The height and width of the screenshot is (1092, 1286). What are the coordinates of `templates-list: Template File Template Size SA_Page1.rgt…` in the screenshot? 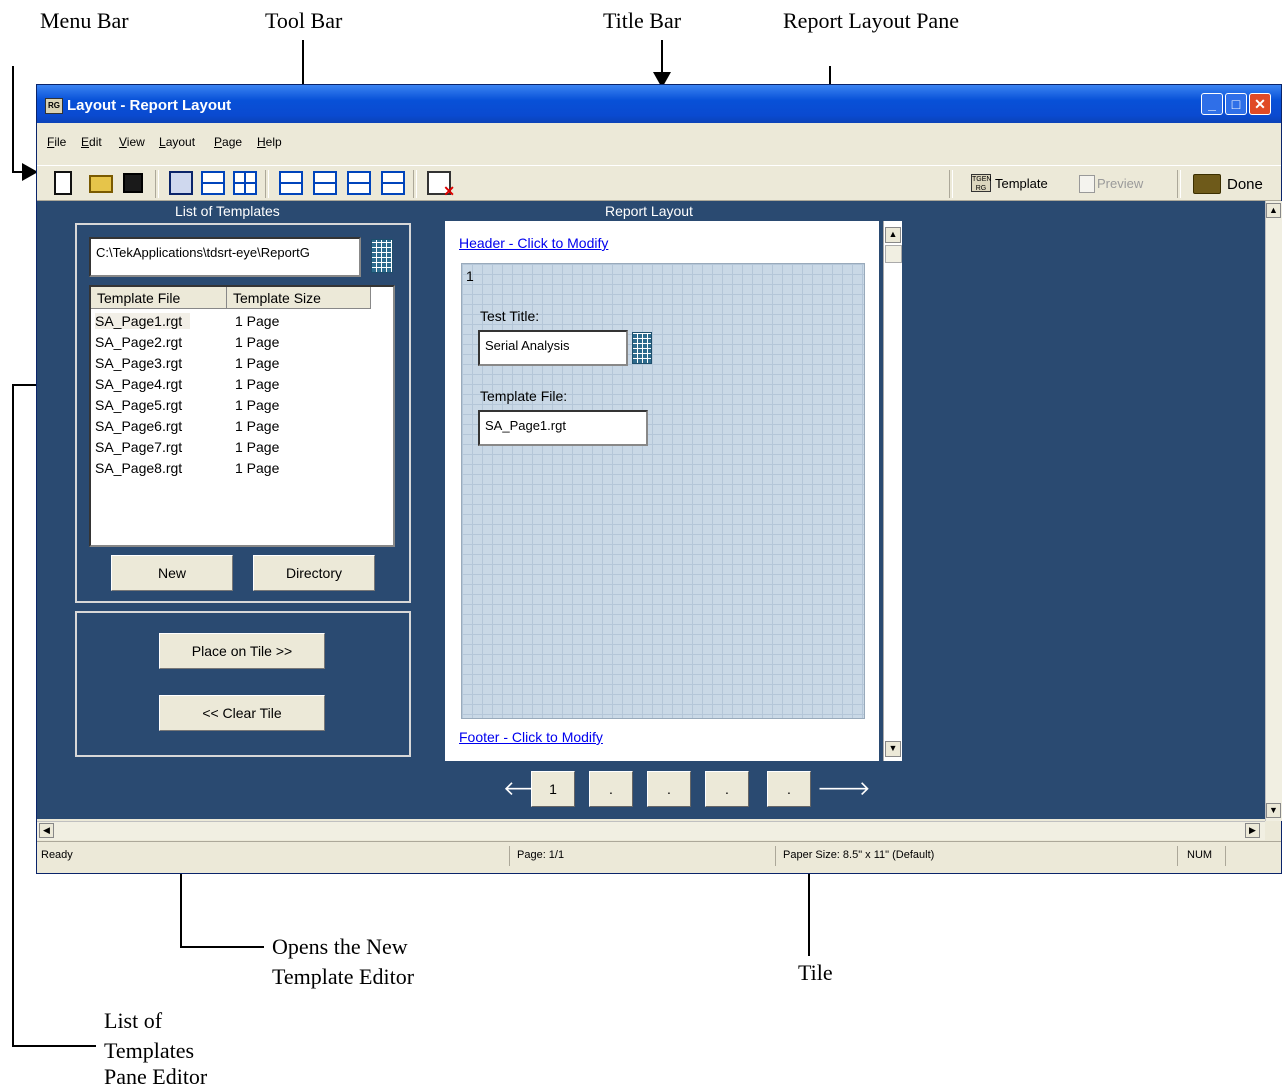 It's located at (242, 416).